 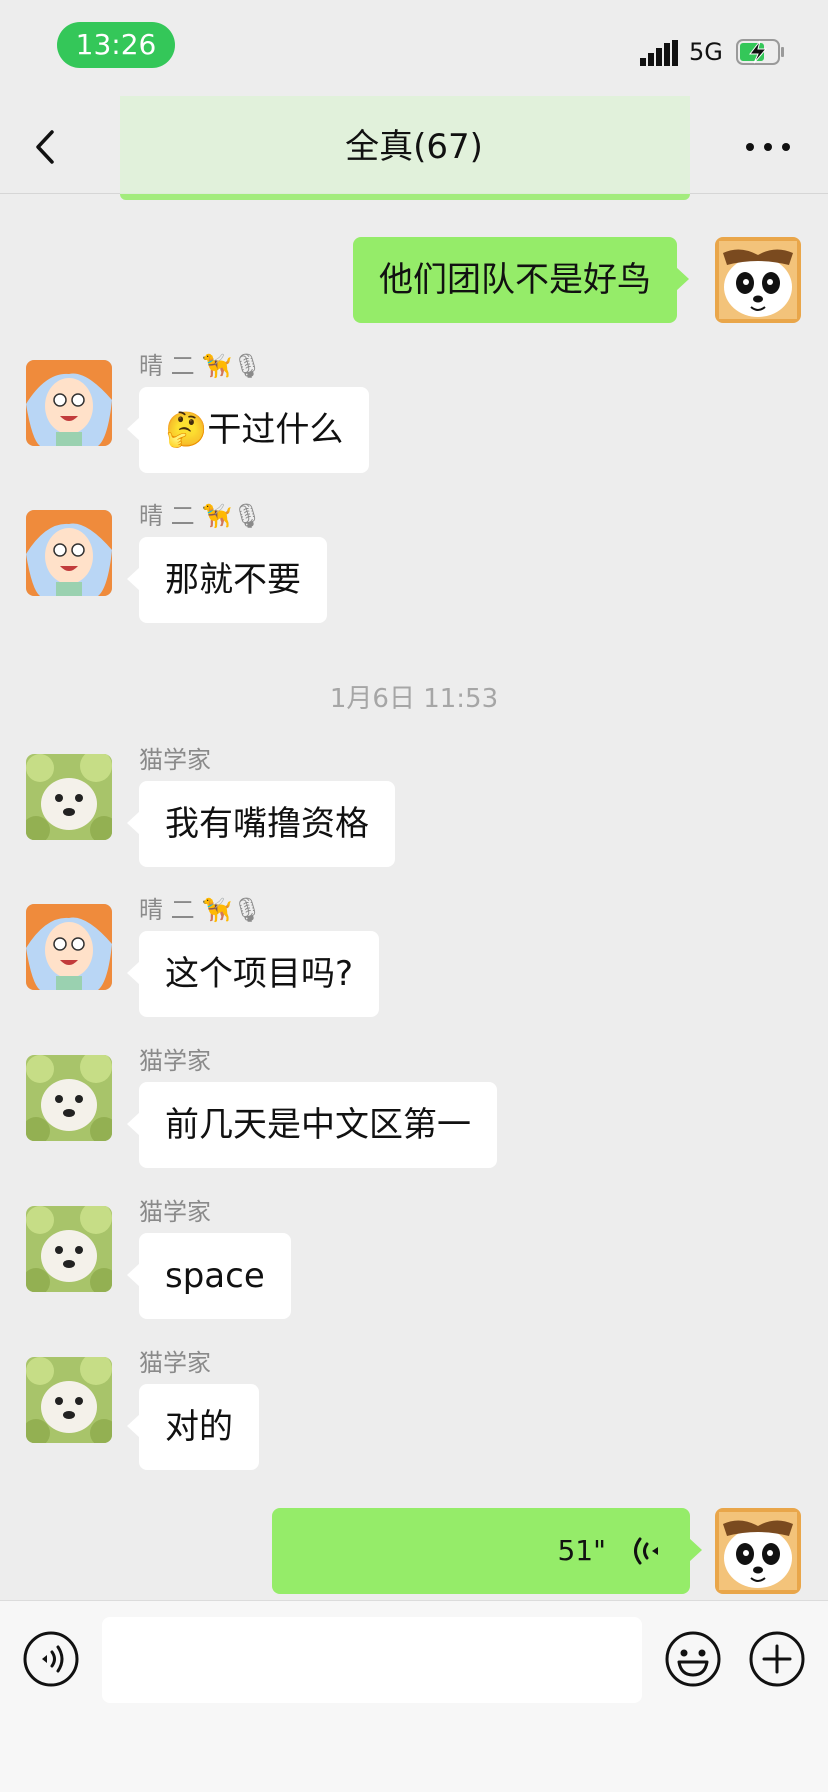 I want to click on emoji-icon, so click(x=693, y=1659).